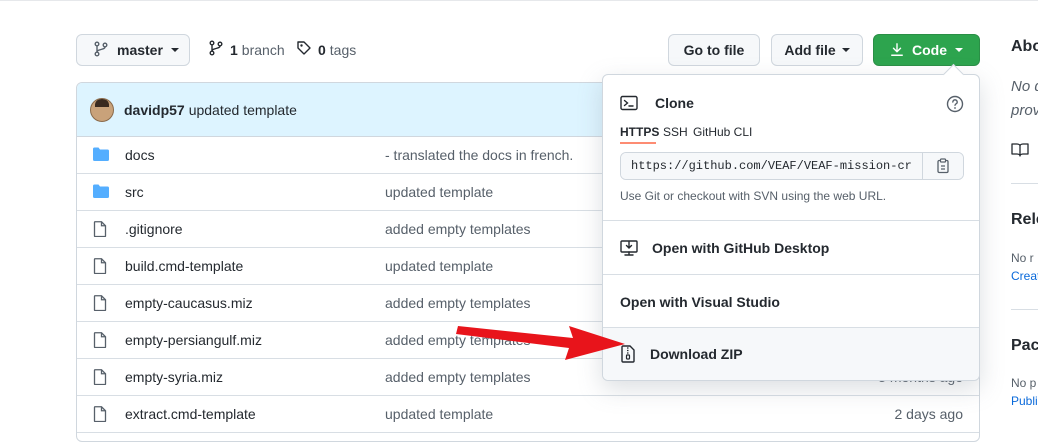 The width and height of the screenshot is (1038, 442). Describe the element at coordinates (193, 340) in the screenshot. I see `file-name-link: empty-persiangulf.miz` at that location.